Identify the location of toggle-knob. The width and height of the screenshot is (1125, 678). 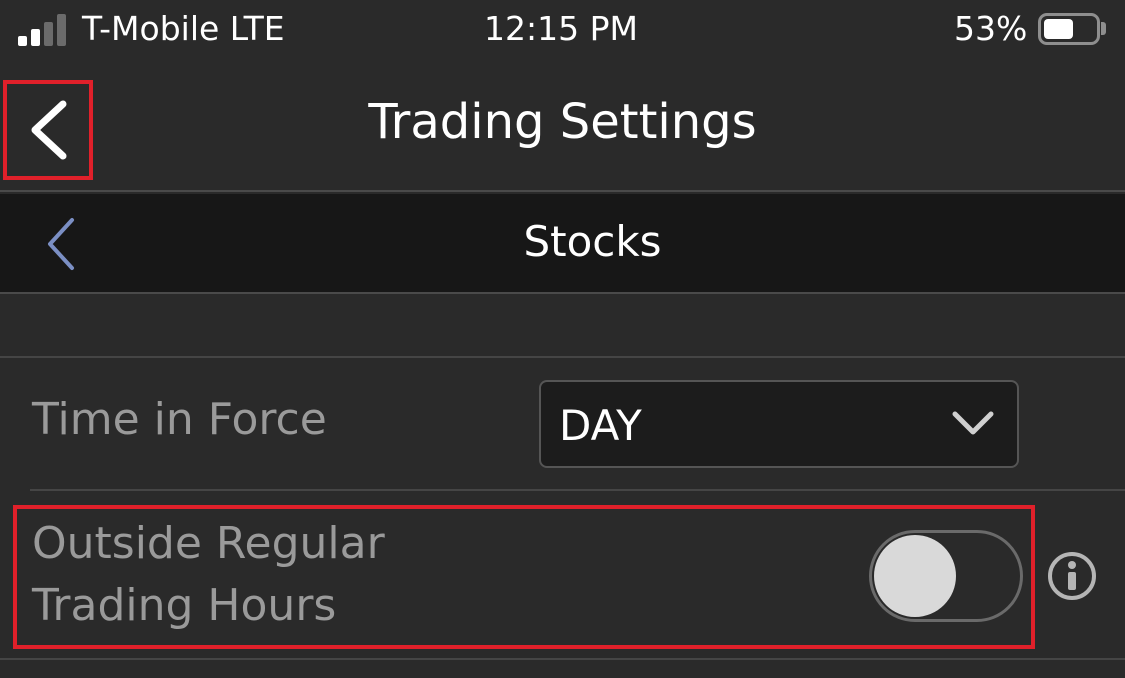
(915, 576).